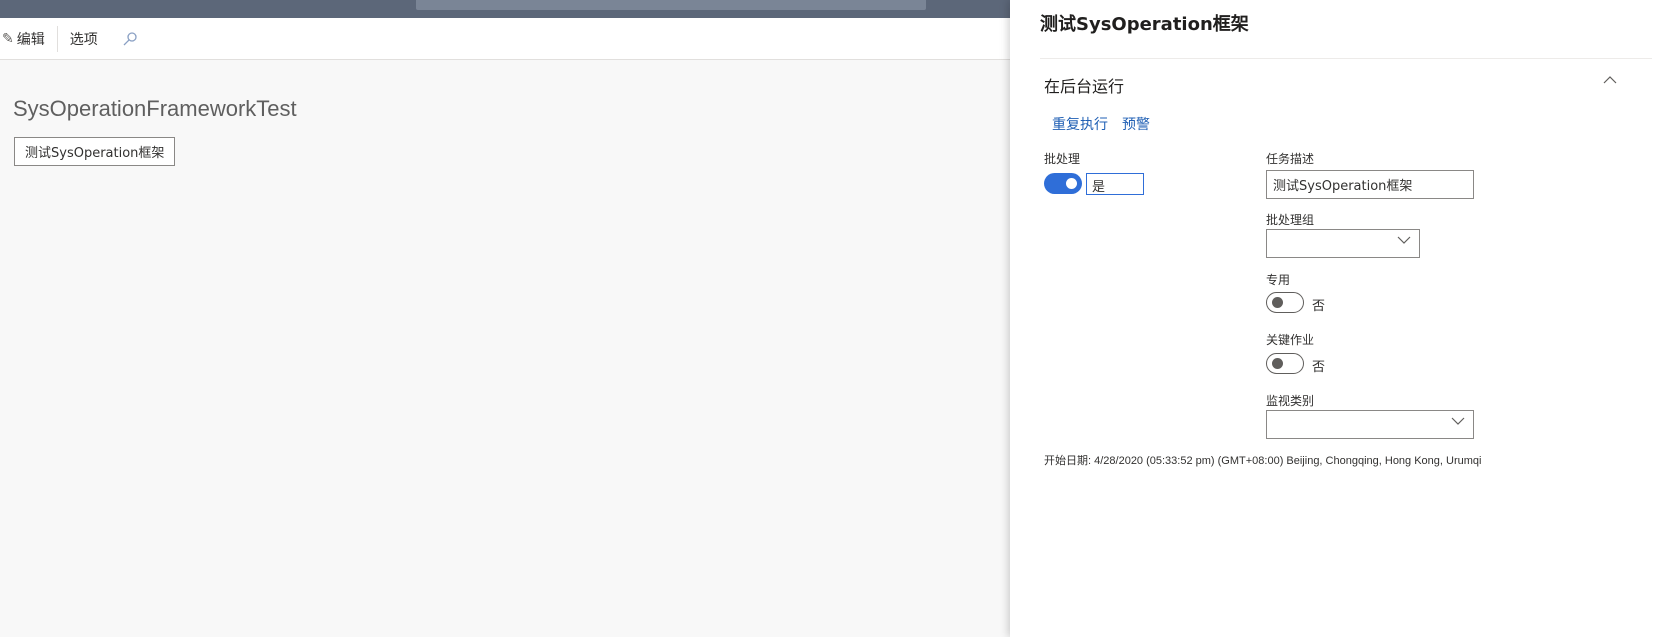  I want to click on options-button: 选项, so click(84, 38).